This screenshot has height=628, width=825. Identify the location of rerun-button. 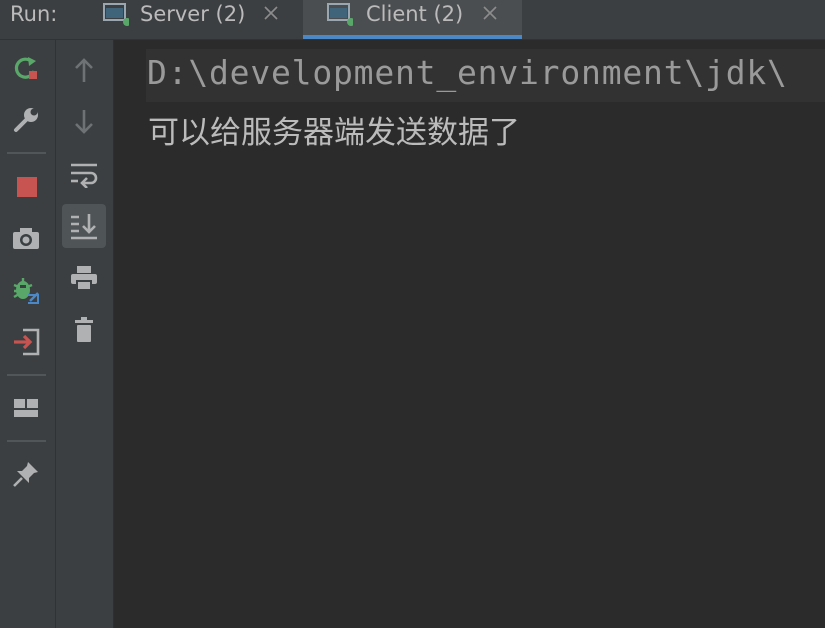
(26, 68).